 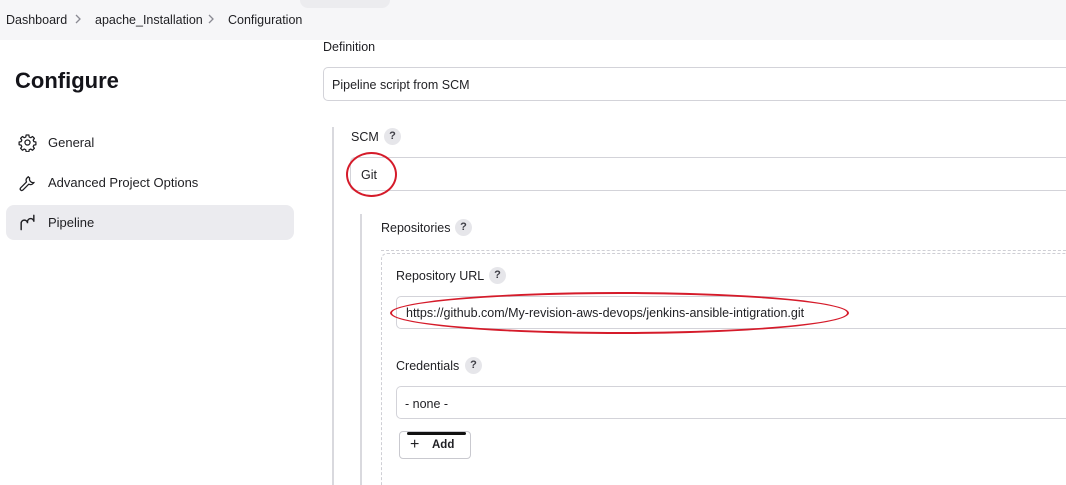 I want to click on repositories-help-button: ?, so click(x=463, y=227).